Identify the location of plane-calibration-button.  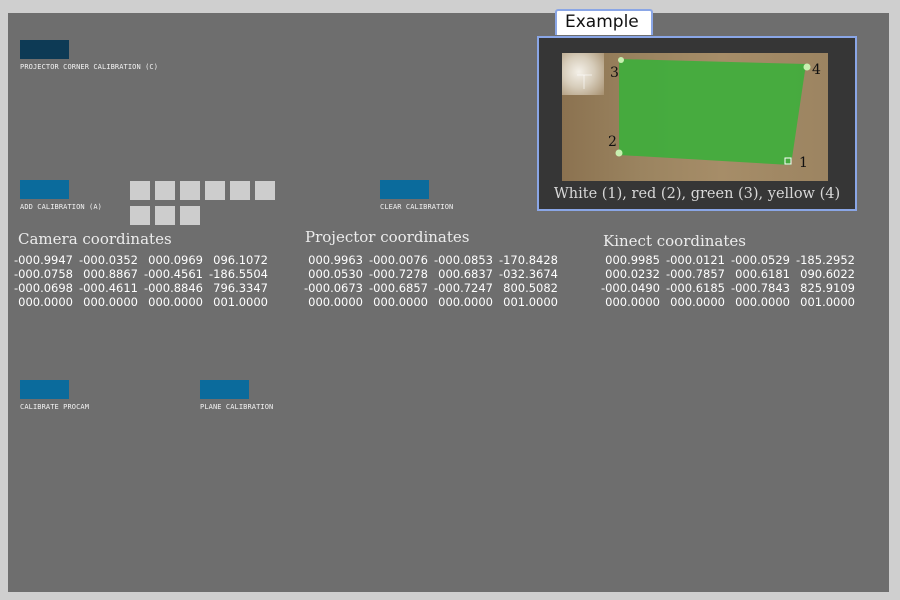
(224, 389).